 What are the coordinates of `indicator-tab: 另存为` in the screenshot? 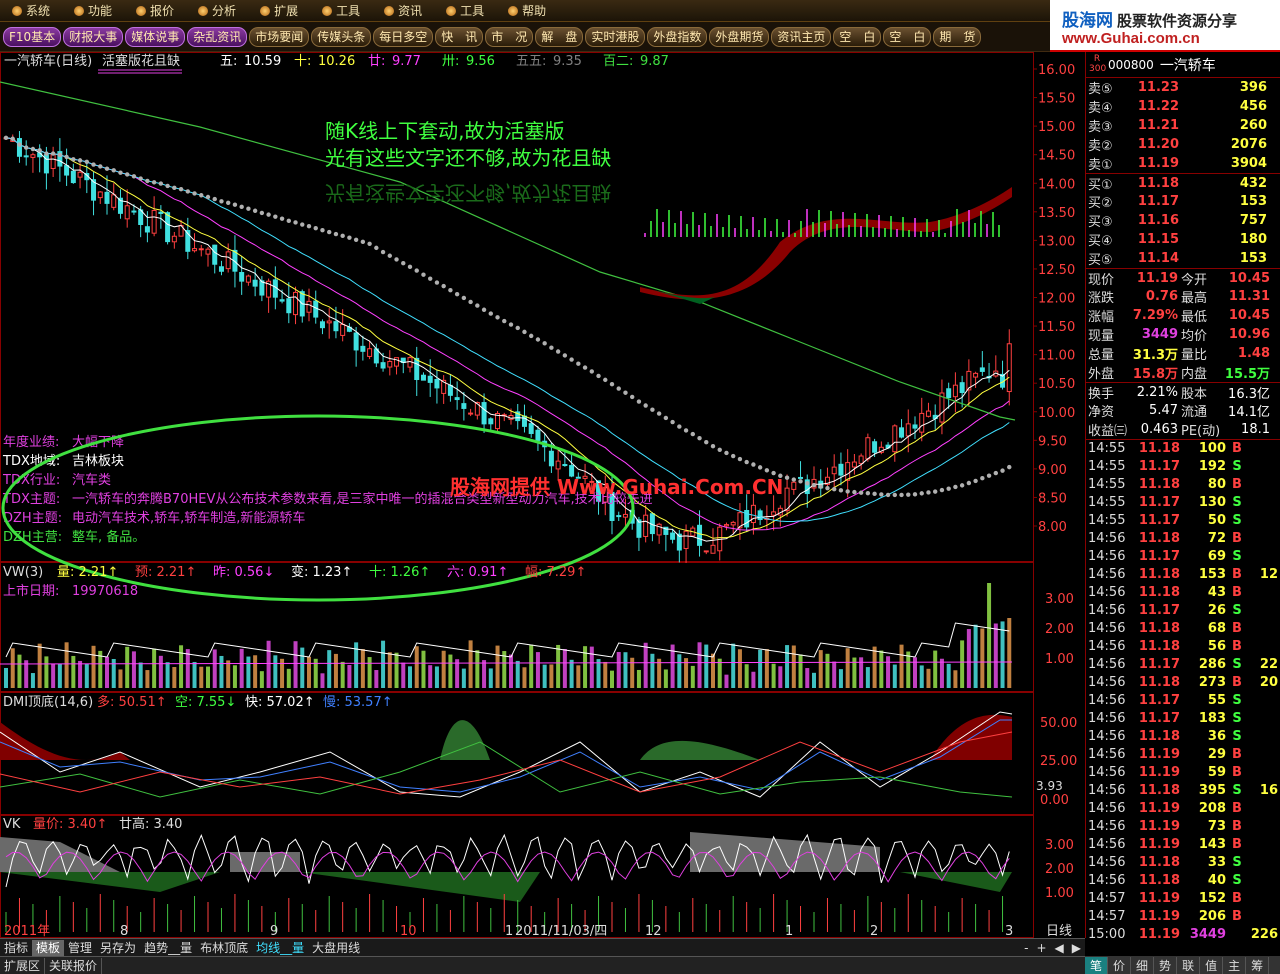 It's located at (118, 948).